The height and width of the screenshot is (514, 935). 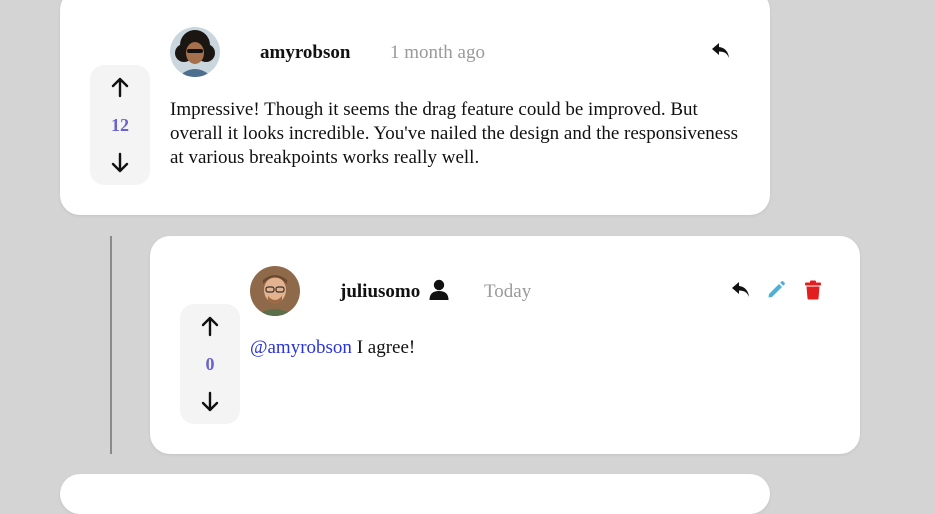 What do you see at coordinates (386, 347) in the screenshot?
I see `reply-text: I agree!` at bounding box center [386, 347].